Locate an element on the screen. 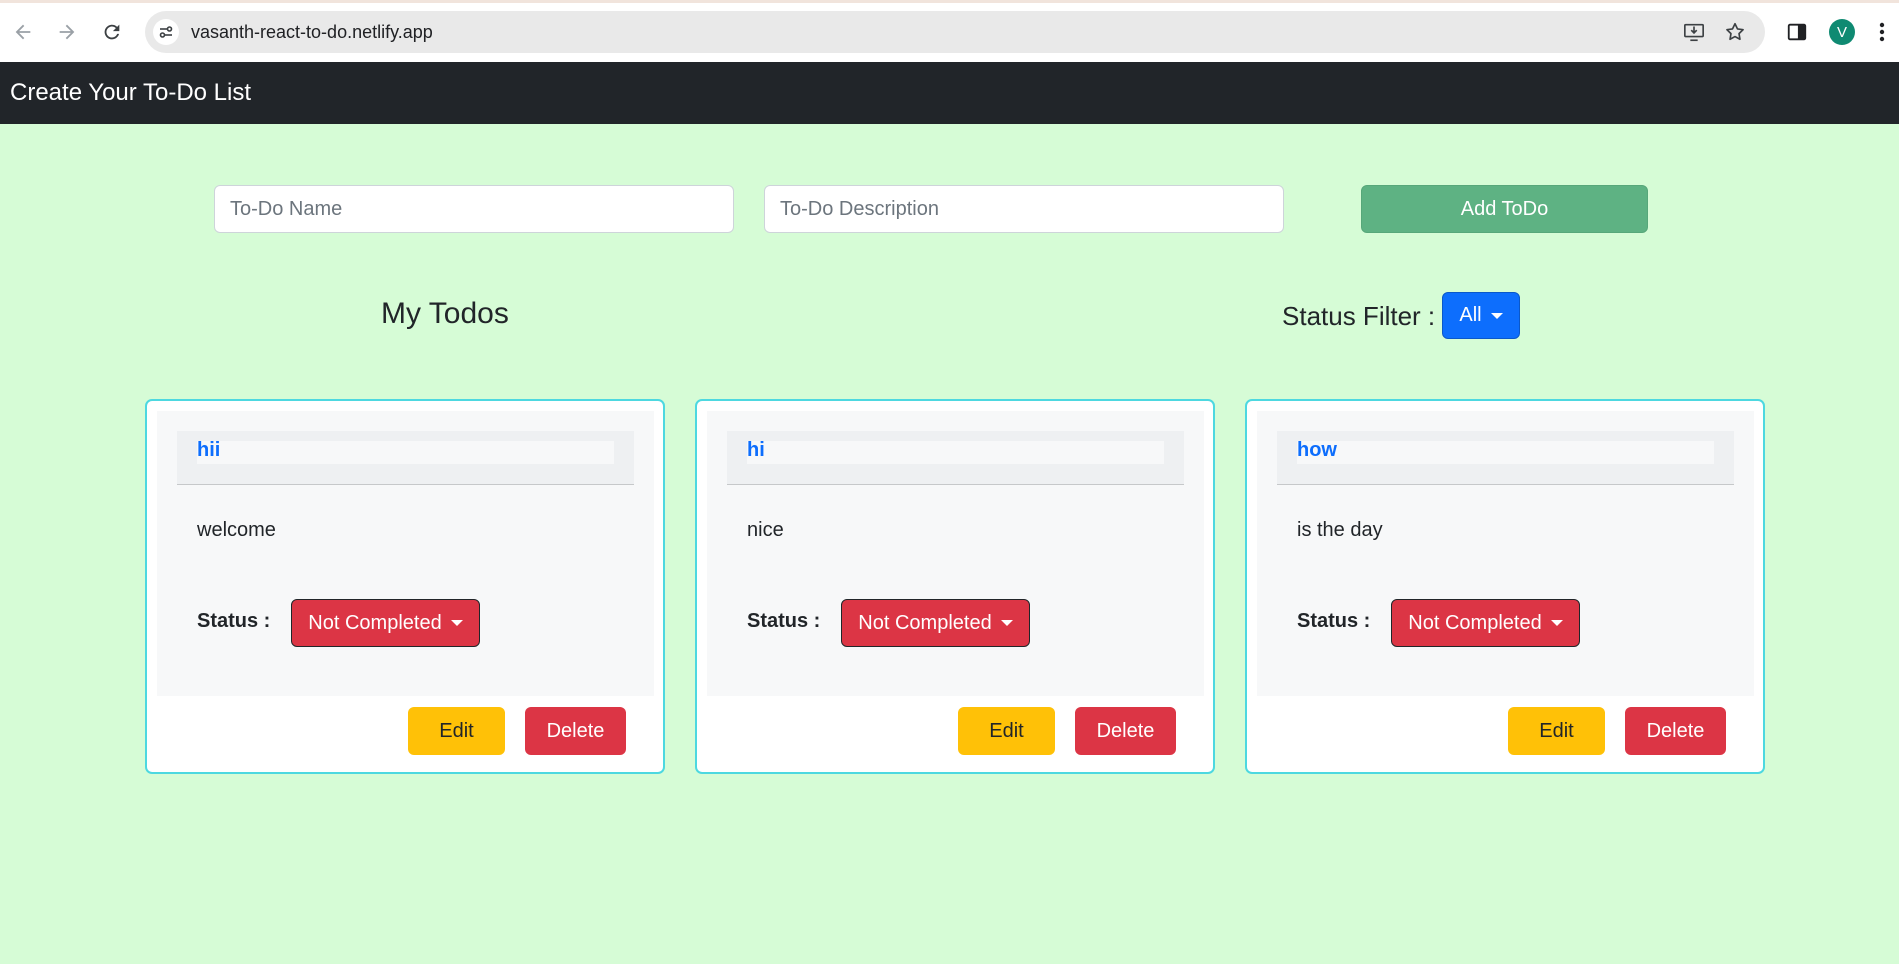 This screenshot has width=1899, height=964. status-filter-dropdown: All is located at coordinates (1481, 315).